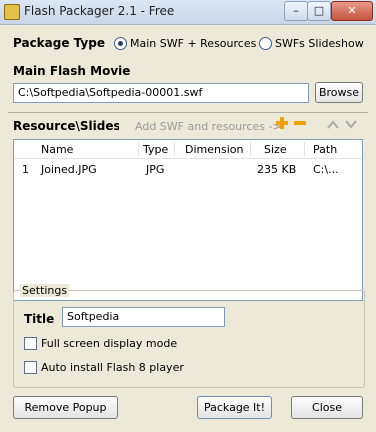 The image size is (376, 432). What do you see at coordinates (45, 290) in the screenshot?
I see `settings-group-label: Settings` at bounding box center [45, 290].